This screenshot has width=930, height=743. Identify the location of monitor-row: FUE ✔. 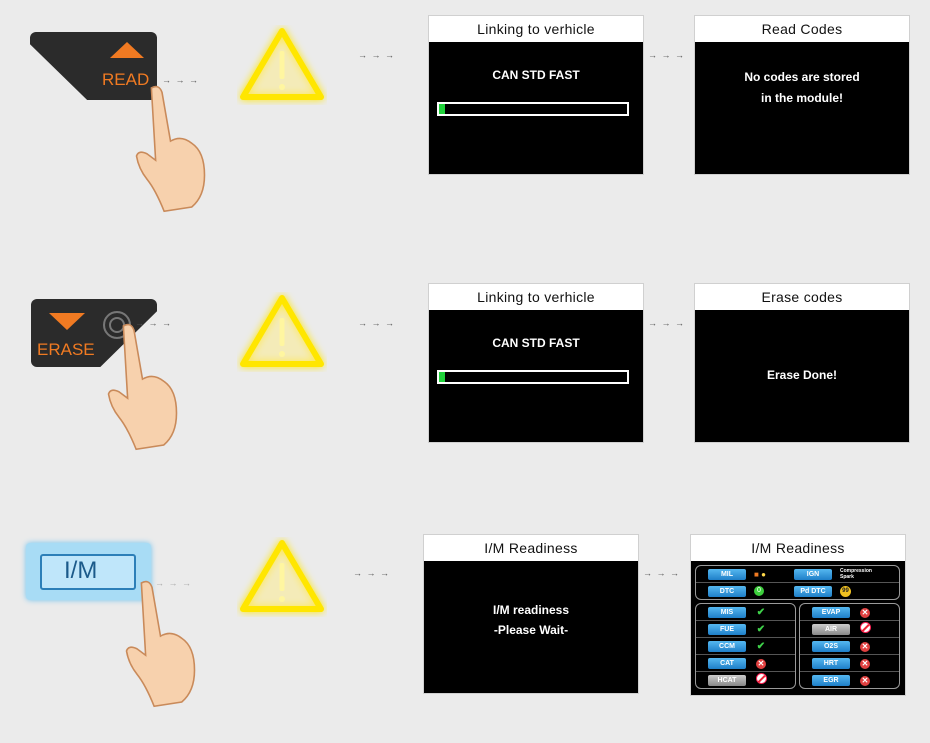
(745, 629).